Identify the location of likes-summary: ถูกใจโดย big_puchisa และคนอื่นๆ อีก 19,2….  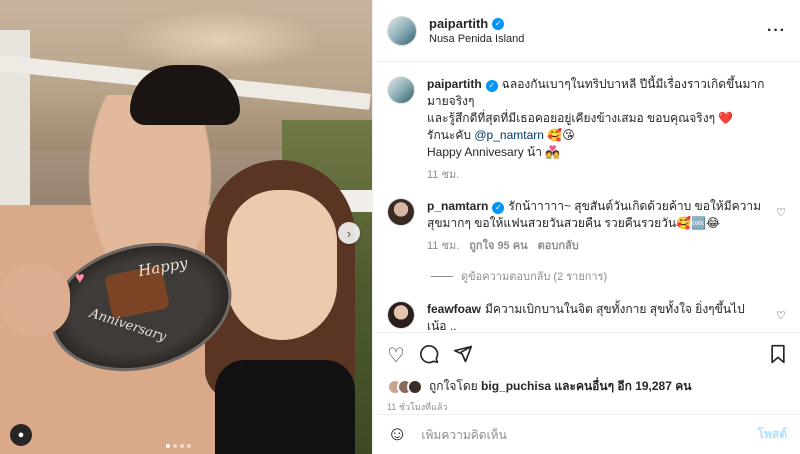
(587, 386).